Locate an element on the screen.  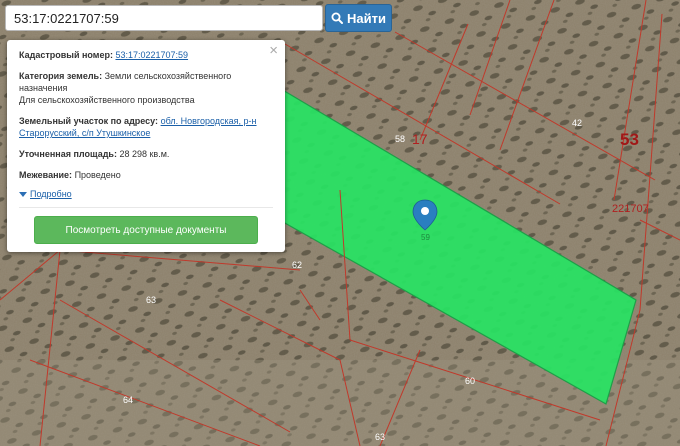
survey-row: Межевание: Проведено is located at coordinates (146, 175).